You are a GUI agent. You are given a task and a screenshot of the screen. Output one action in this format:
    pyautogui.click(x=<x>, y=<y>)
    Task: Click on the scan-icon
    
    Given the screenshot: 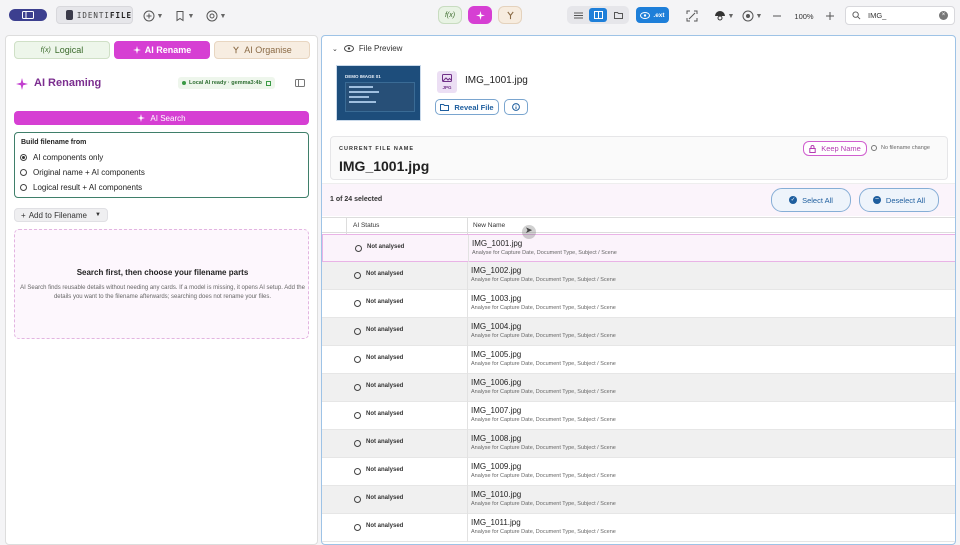 What is the action you would take?
    pyautogui.click(x=692, y=16)
    